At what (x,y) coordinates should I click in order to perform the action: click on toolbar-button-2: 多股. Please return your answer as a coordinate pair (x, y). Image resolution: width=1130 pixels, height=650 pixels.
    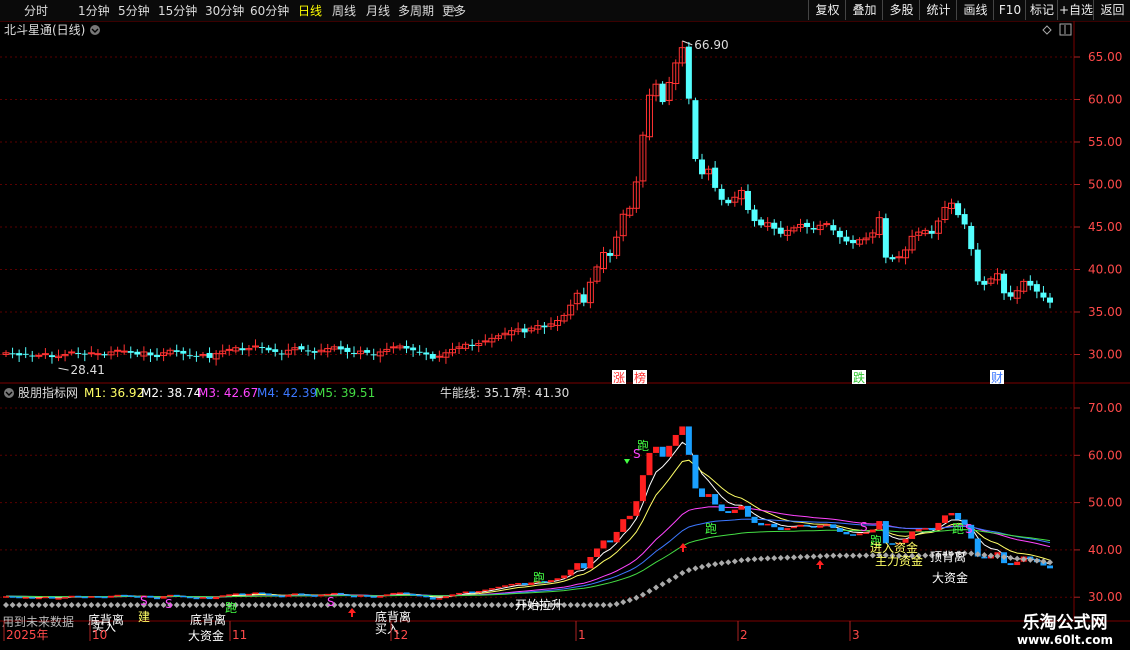
    Looking at the image, I should click on (901, 10).